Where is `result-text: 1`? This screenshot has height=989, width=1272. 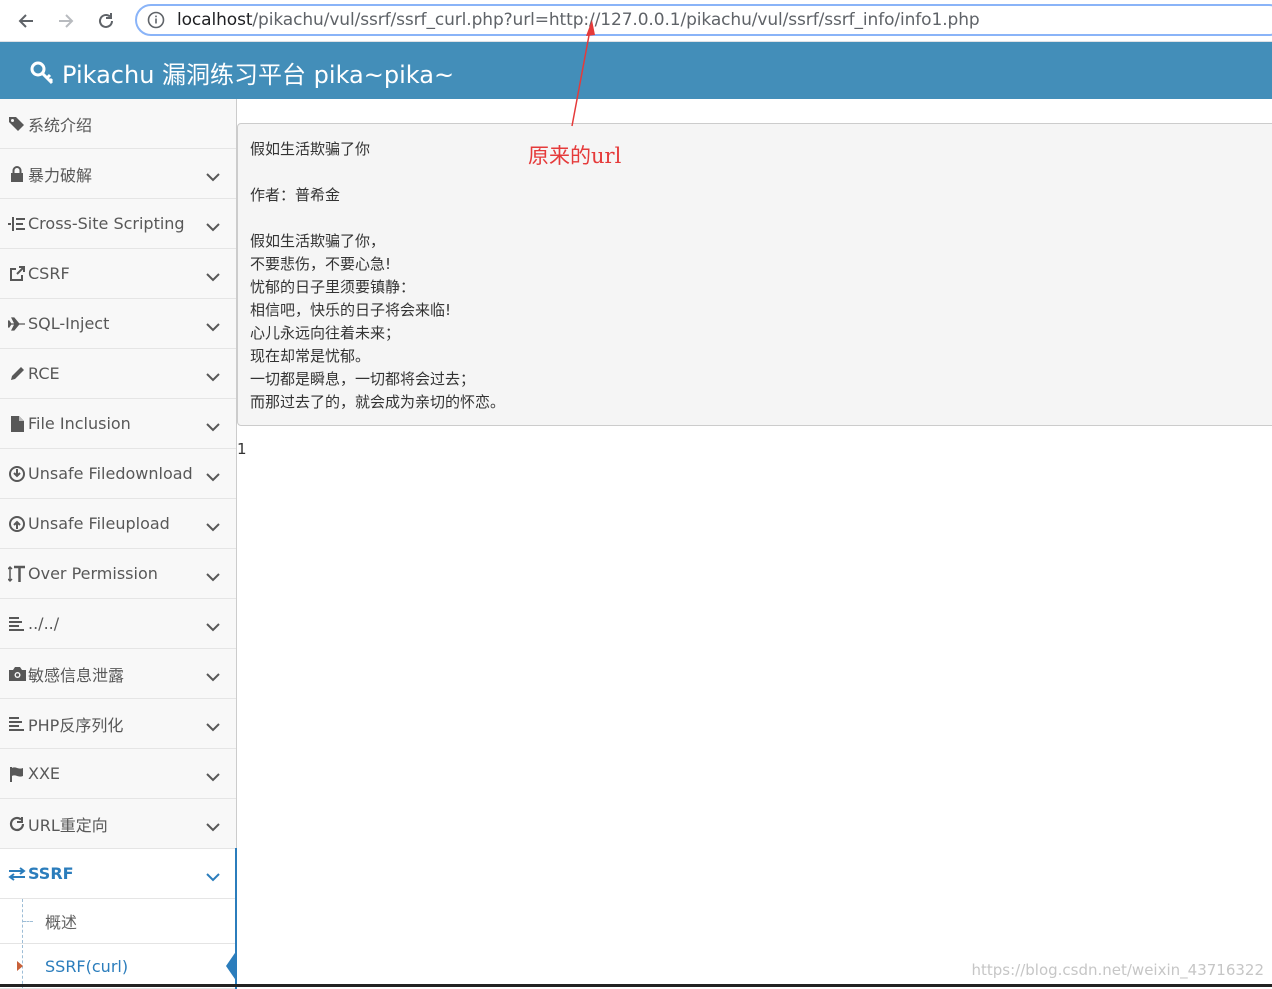 result-text: 1 is located at coordinates (242, 449).